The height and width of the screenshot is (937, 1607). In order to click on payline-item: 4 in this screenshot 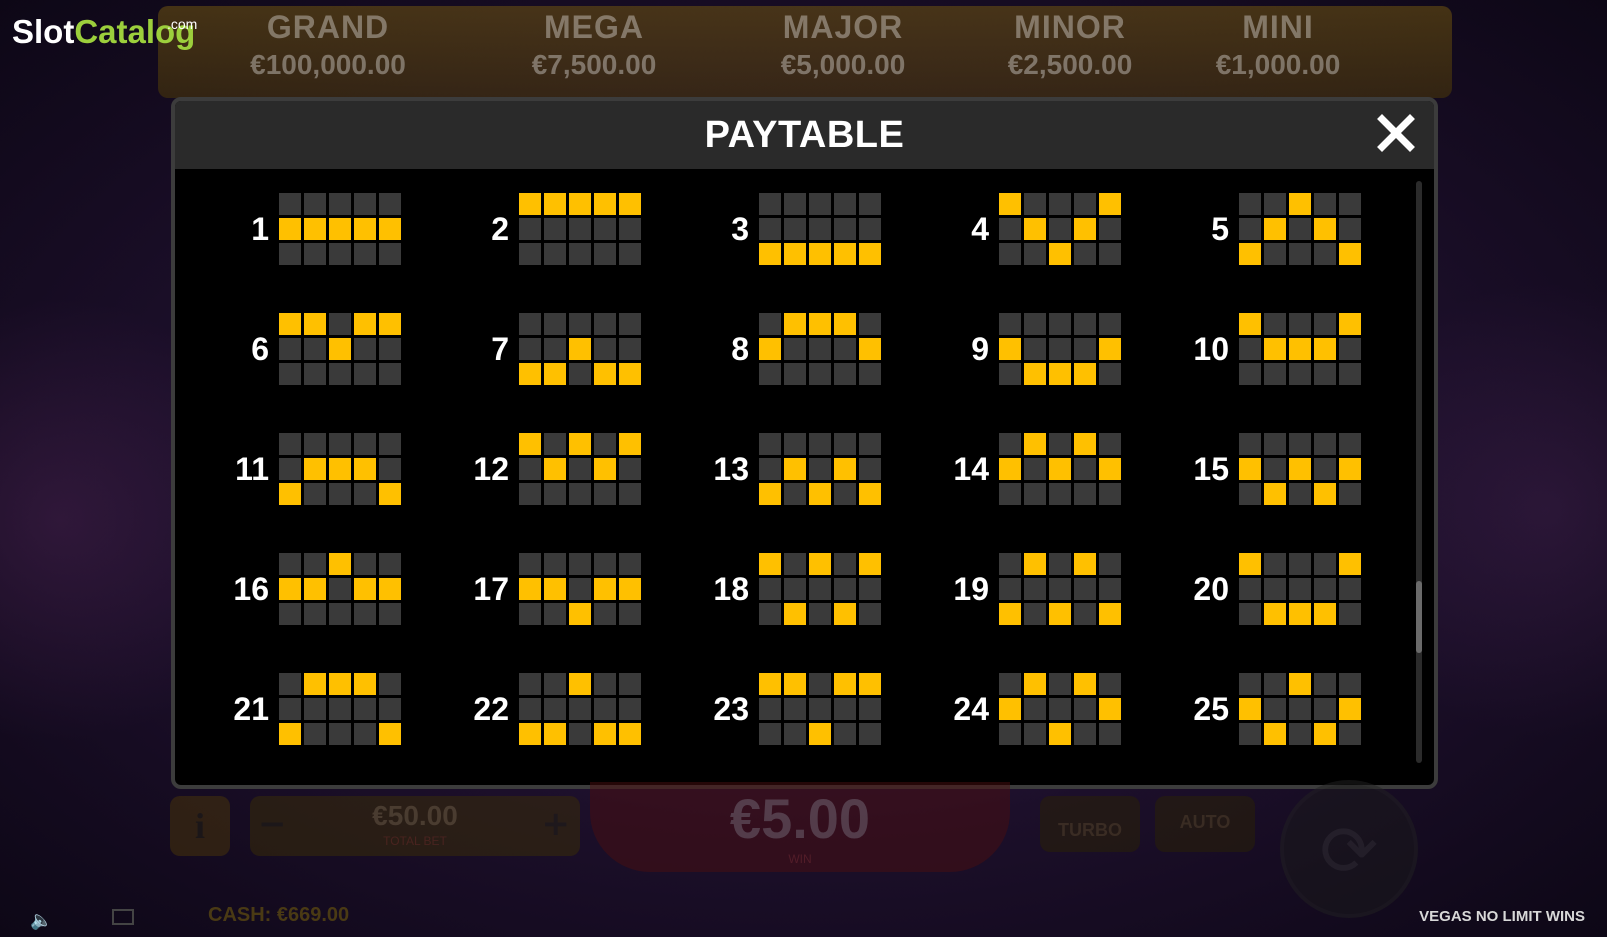, I will do `click(1015, 230)`.